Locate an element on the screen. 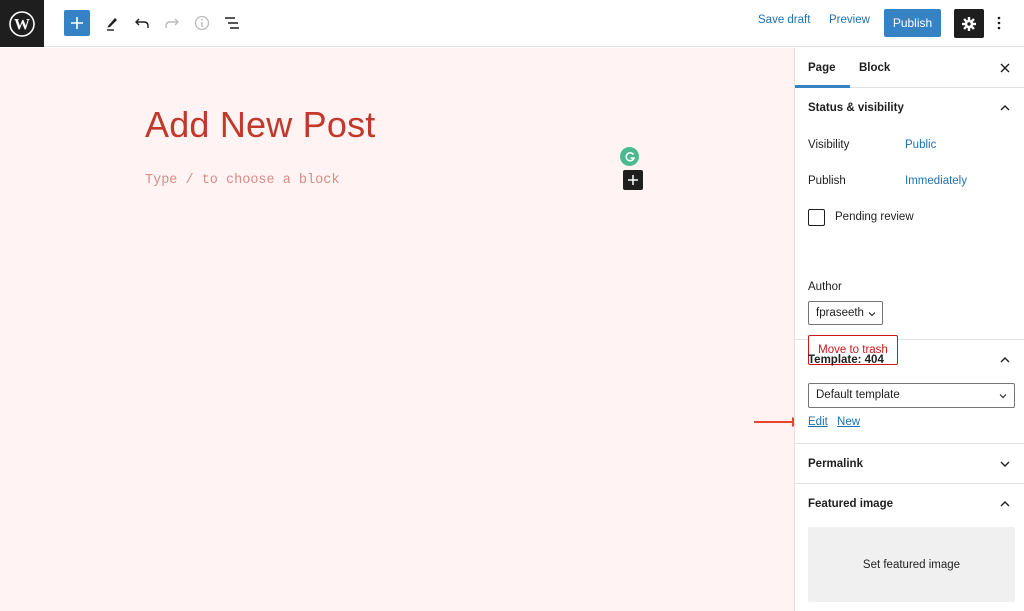  template-panel: Template: 404 Default template Edit New is located at coordinates (909, 392).